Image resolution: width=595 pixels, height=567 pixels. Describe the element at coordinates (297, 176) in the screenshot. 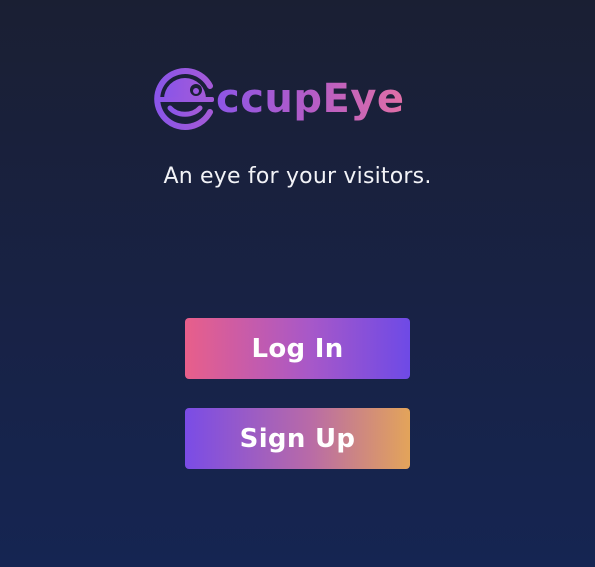

I see `tagline: An eye for your visitors.` at that location.